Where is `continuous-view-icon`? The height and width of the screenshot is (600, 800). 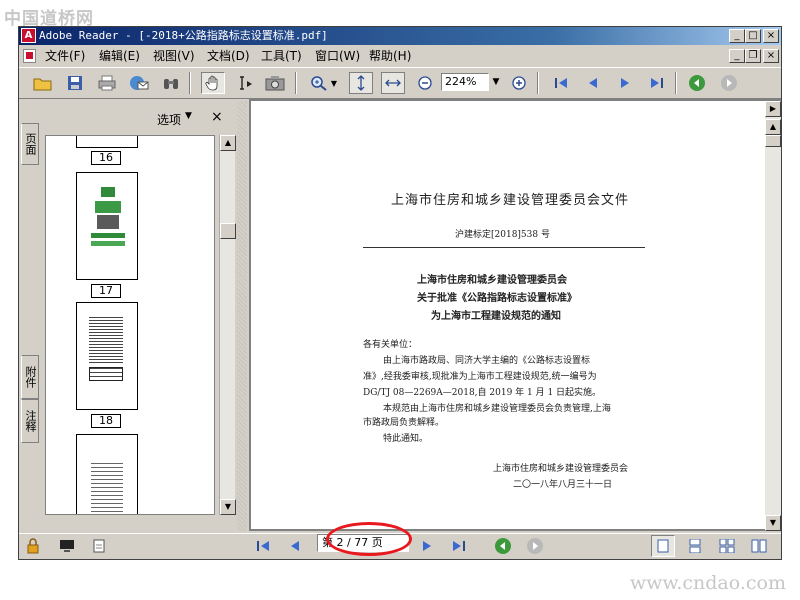 continuous-view-icon is located at coordinates (695, 546).